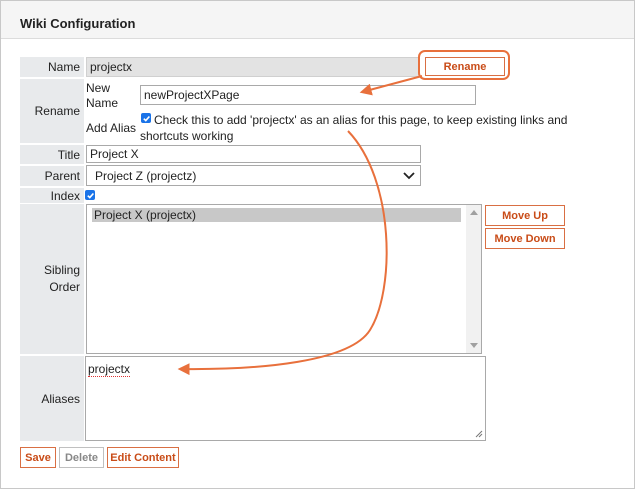 Image resolution: width=635 pixels, height=489 pixels. Describe the element at coordinates (525, 215) in the screenshot. I see `move-up-button: Move Up` at that location.